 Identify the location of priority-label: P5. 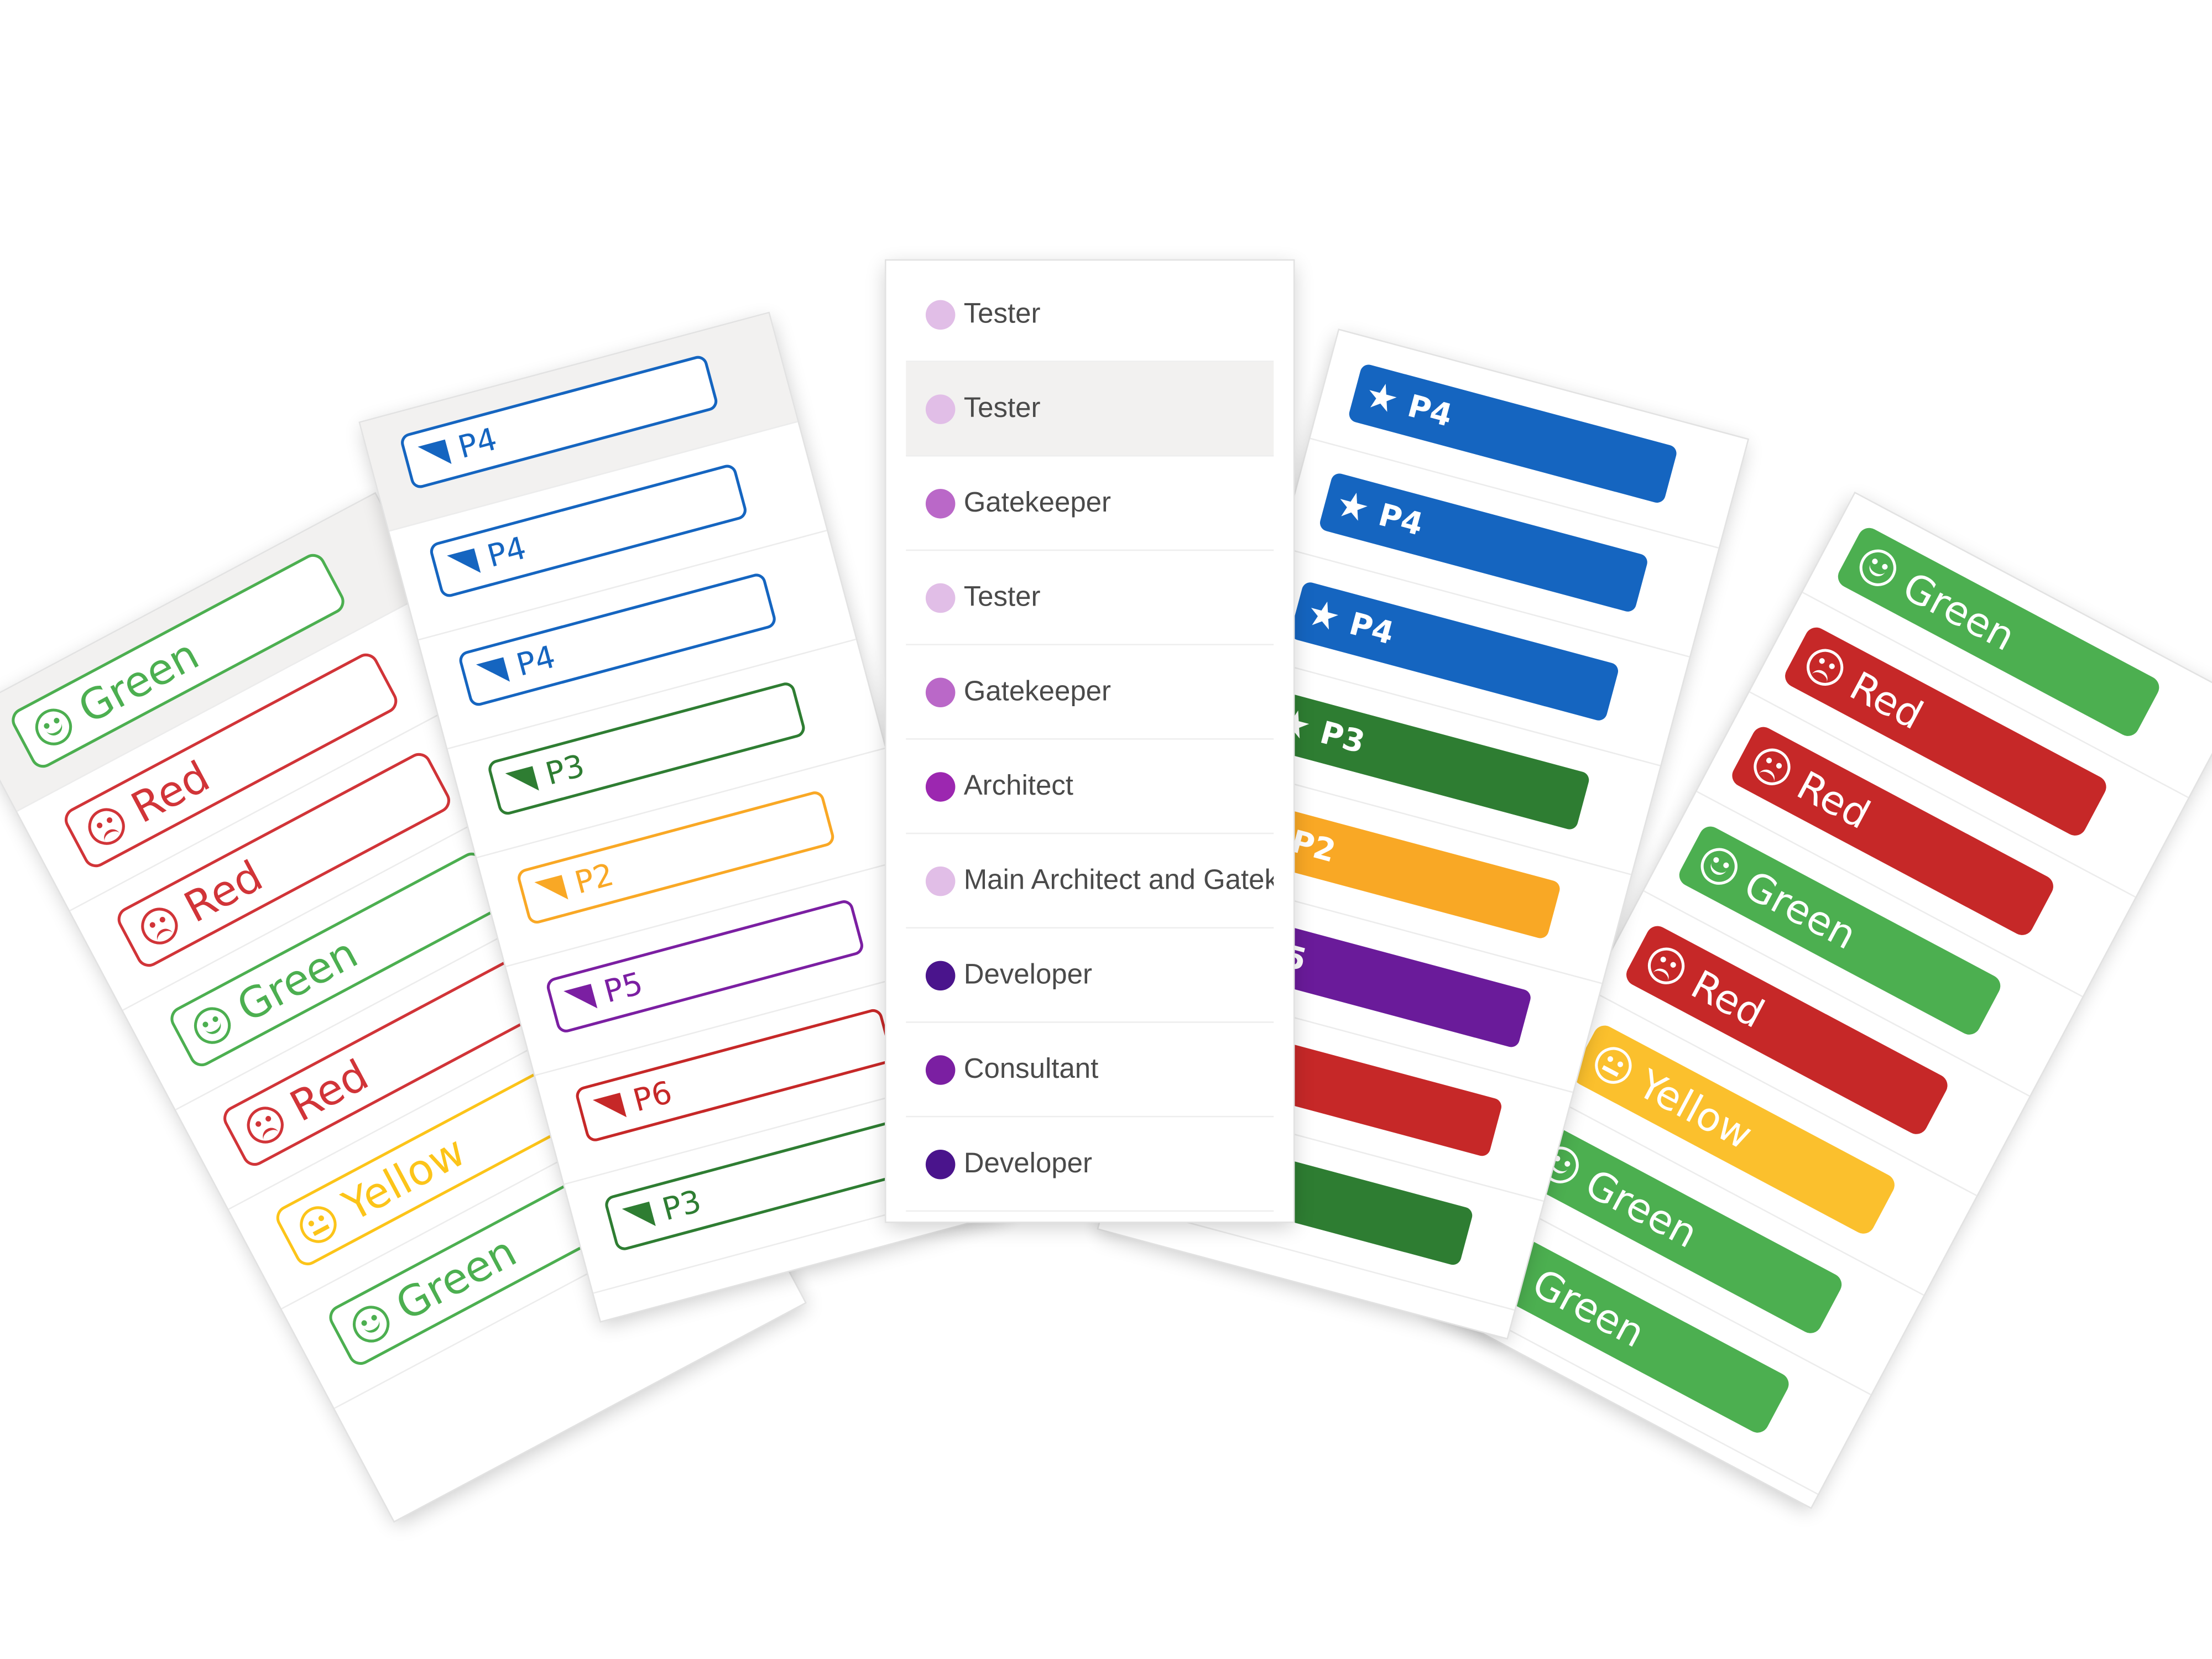
(624, 988).